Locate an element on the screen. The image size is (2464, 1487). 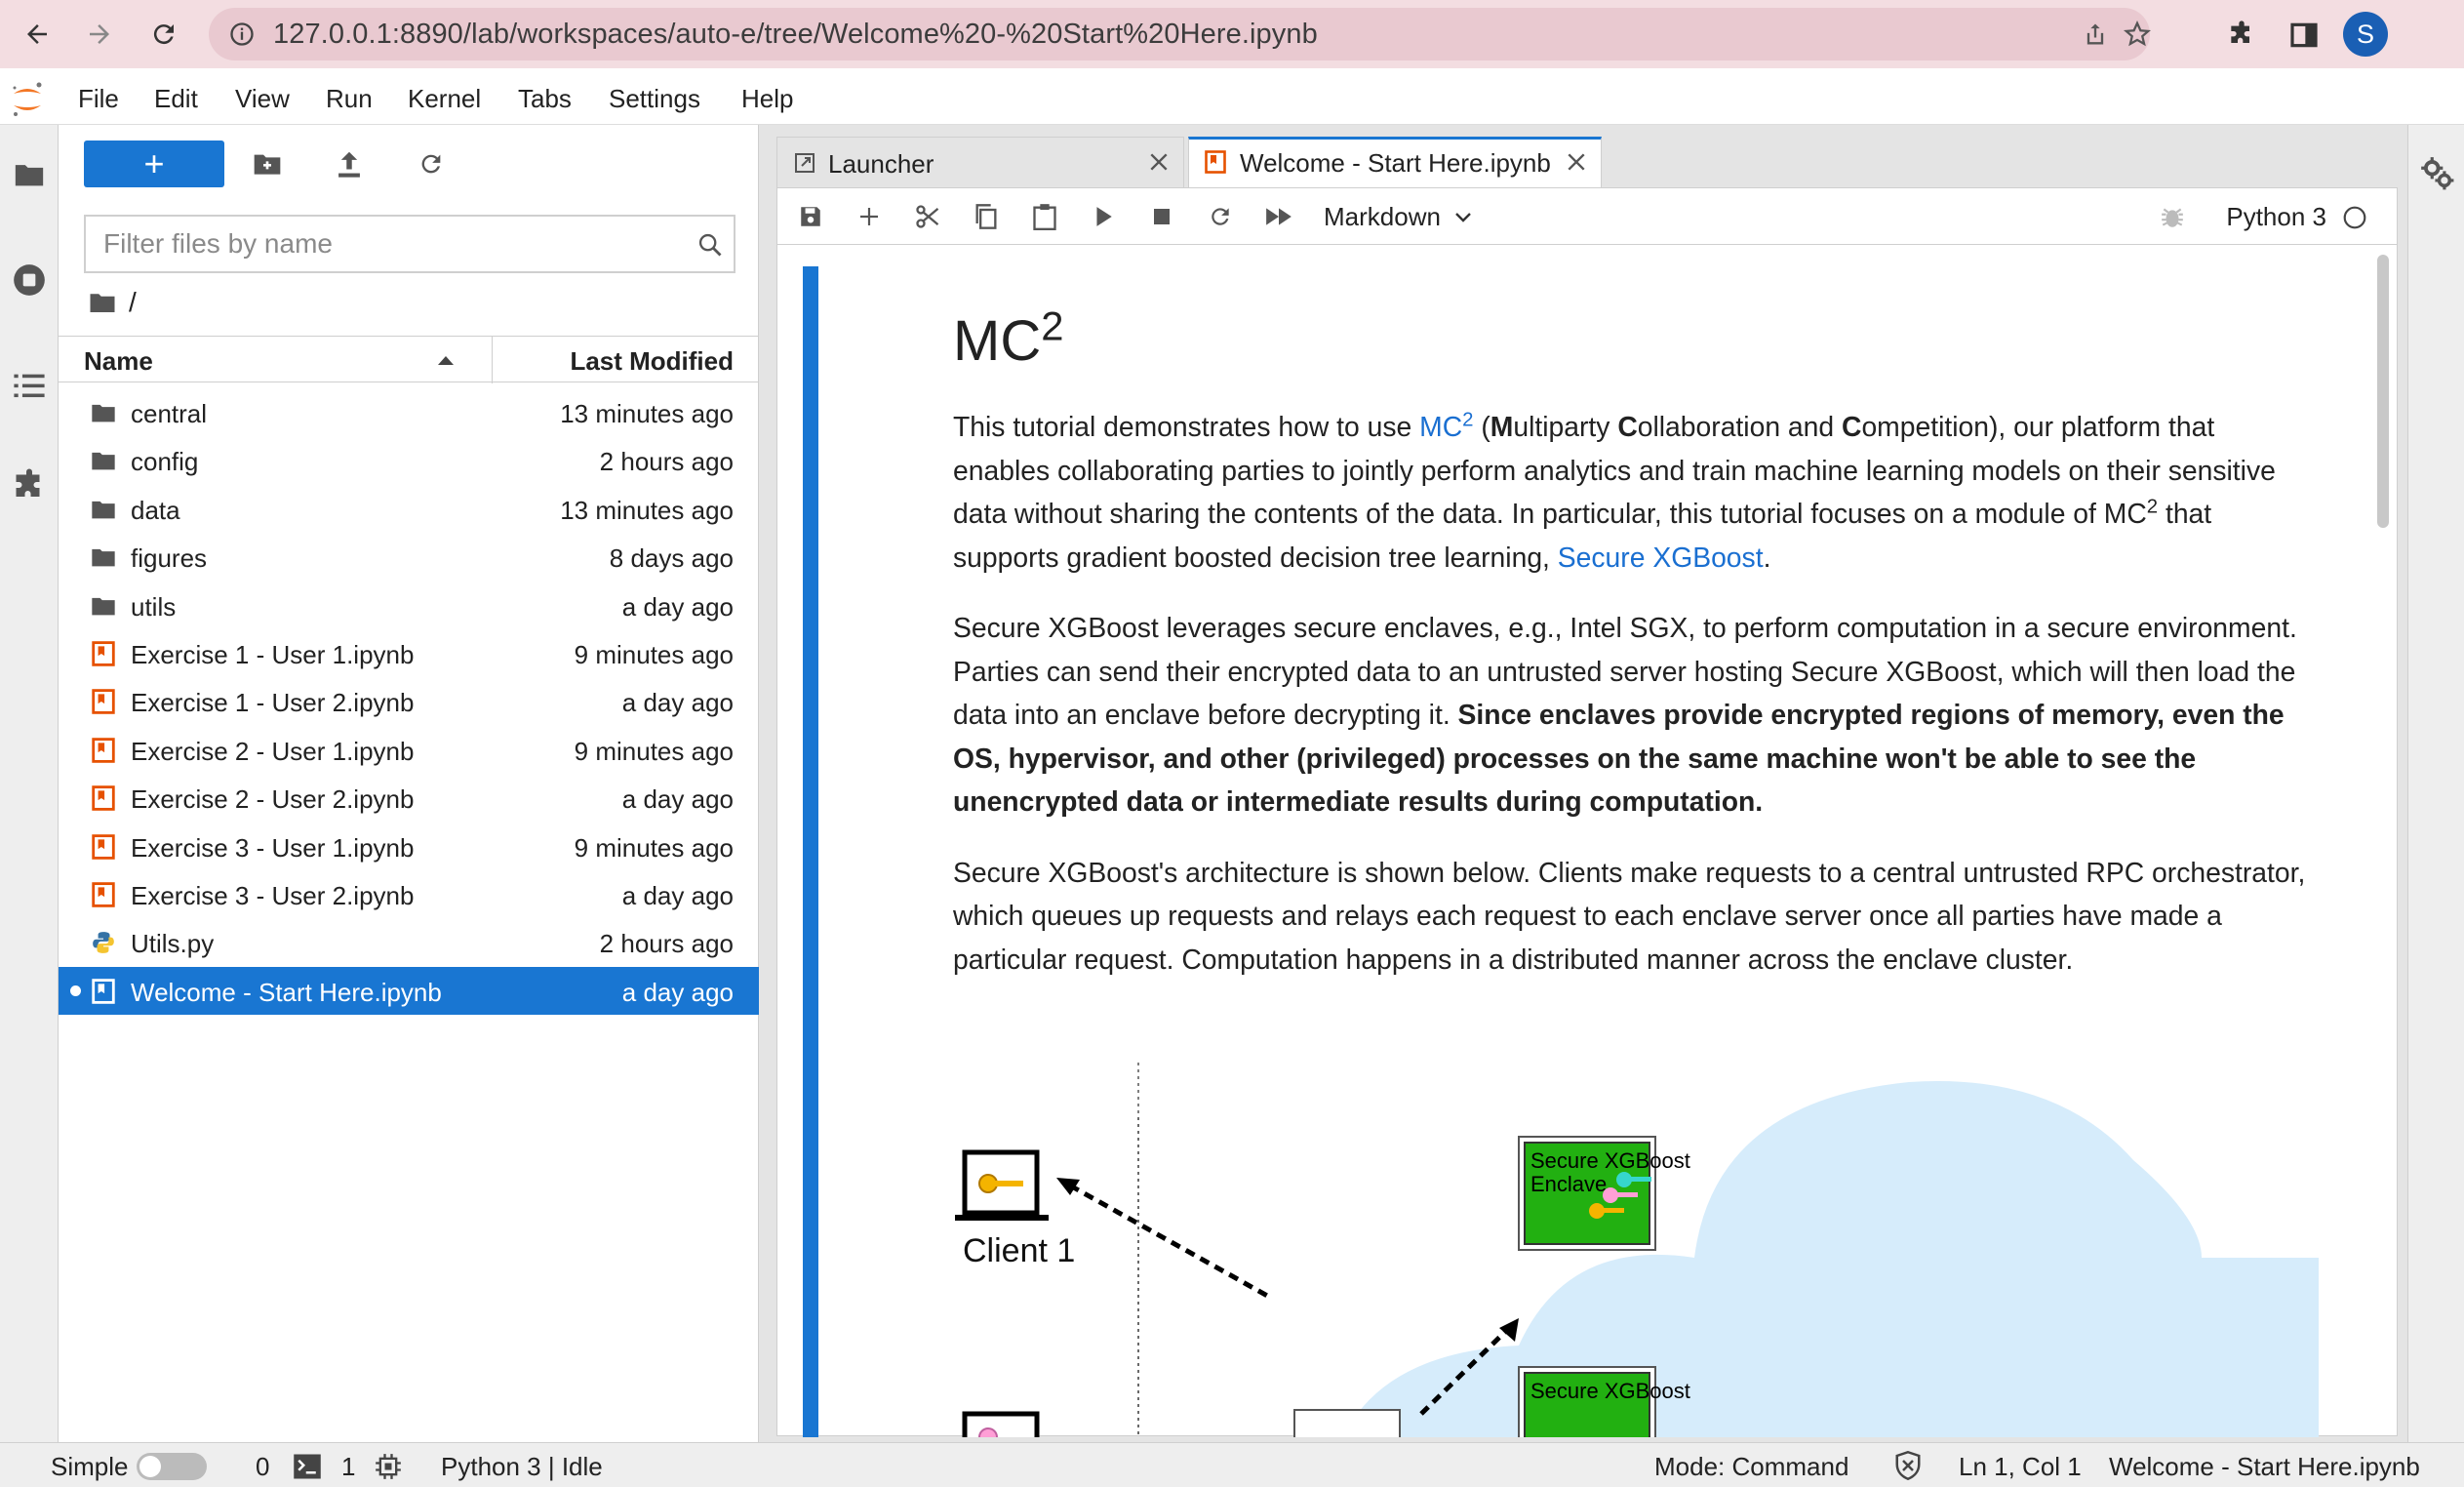
save-button is located at coordinates (810, 216).